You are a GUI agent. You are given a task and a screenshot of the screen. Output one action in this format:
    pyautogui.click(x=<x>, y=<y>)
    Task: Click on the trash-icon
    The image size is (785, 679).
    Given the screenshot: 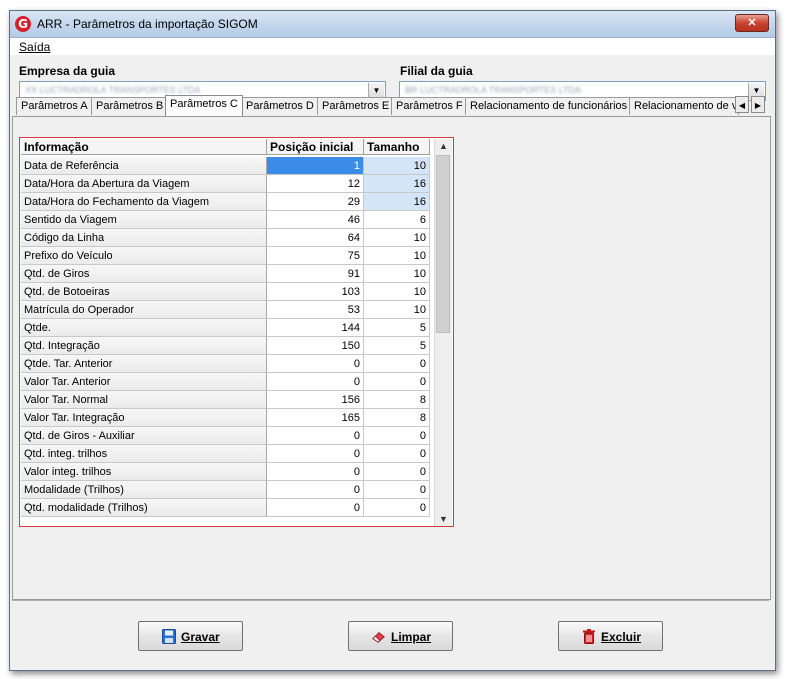 What is the action you would take?
    pyautogui.click(x=589, y=636)
    